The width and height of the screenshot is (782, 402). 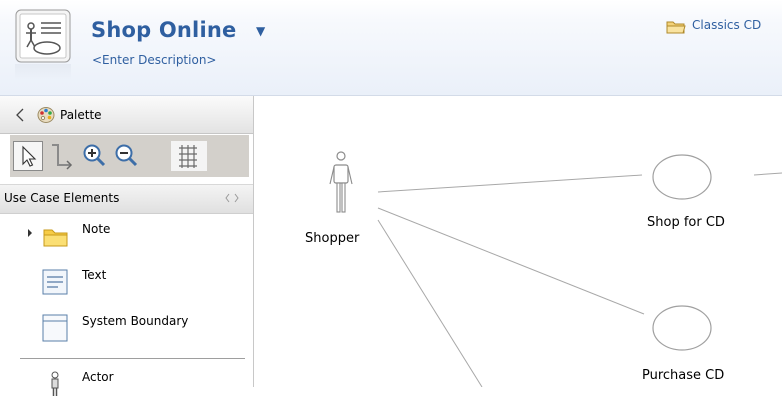 I want to click on association-offscreen, so click(x=430, y=303).